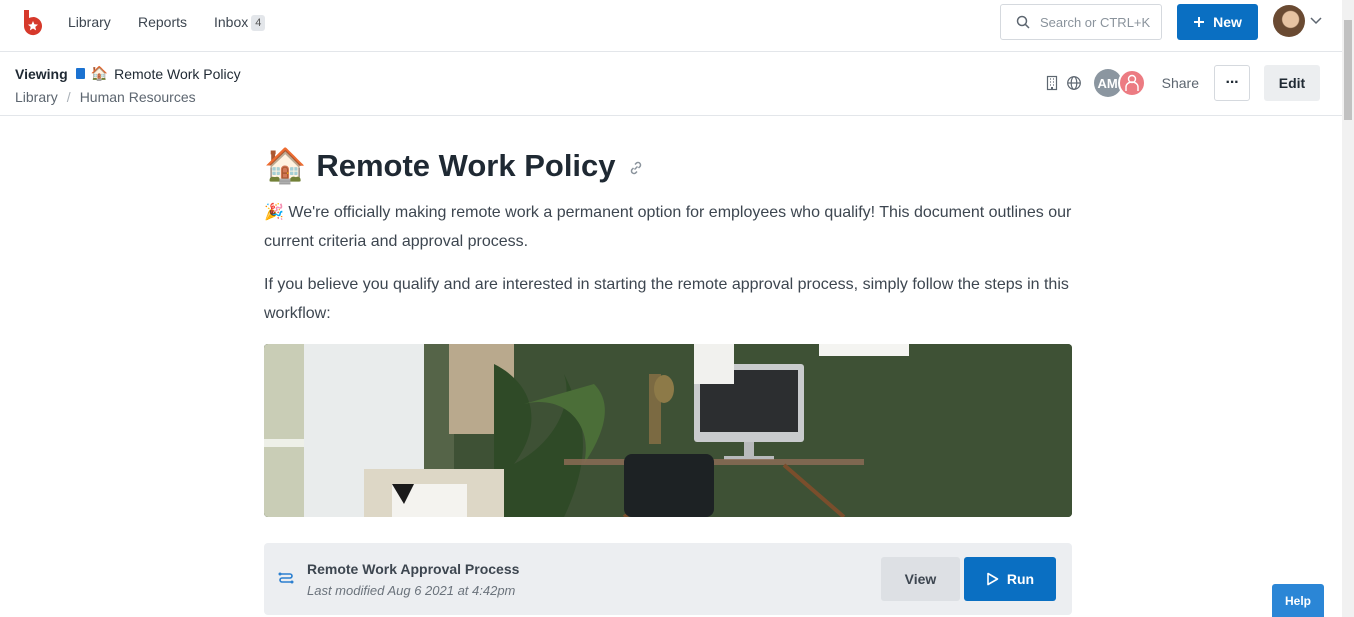 Image resolution: width=1354 pixels, height=617 pixels. I want to click on search-placeholder: Search or CTRL+K, so click(1095, 22).